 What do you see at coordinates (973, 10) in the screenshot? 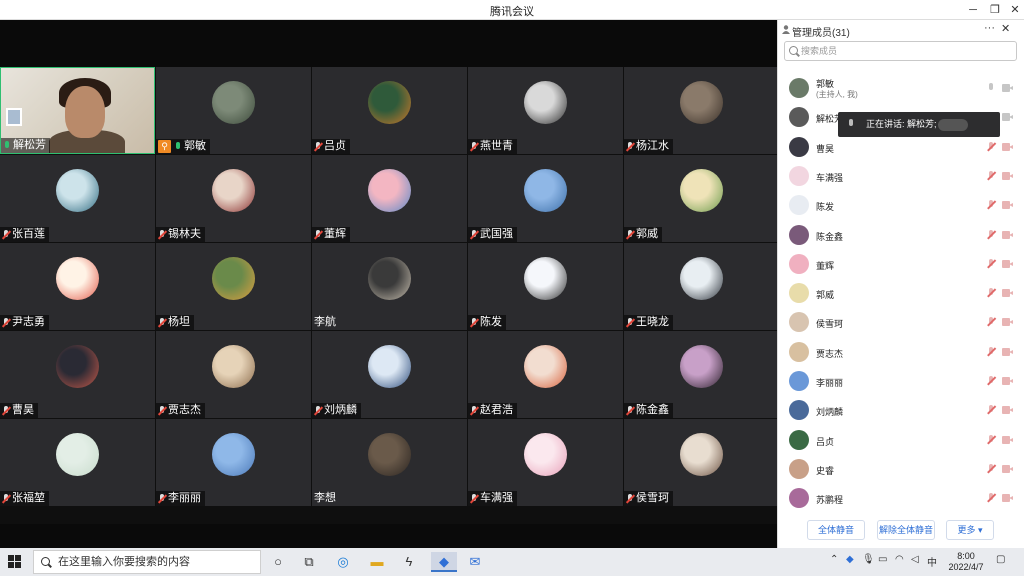
I see `minimize-button: ─` at bounding box center [973, 10].